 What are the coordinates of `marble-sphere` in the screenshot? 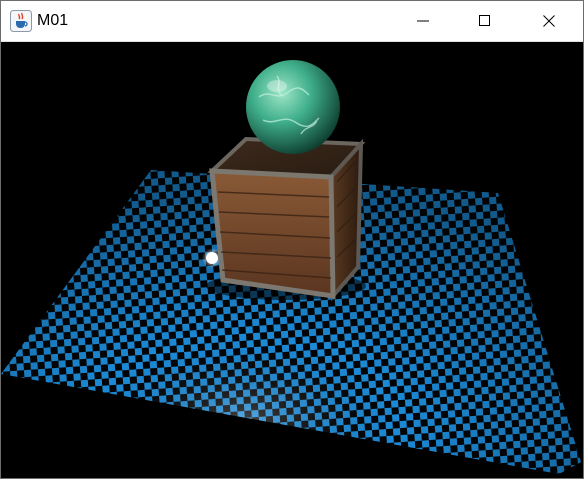 It's located at (293, 107).